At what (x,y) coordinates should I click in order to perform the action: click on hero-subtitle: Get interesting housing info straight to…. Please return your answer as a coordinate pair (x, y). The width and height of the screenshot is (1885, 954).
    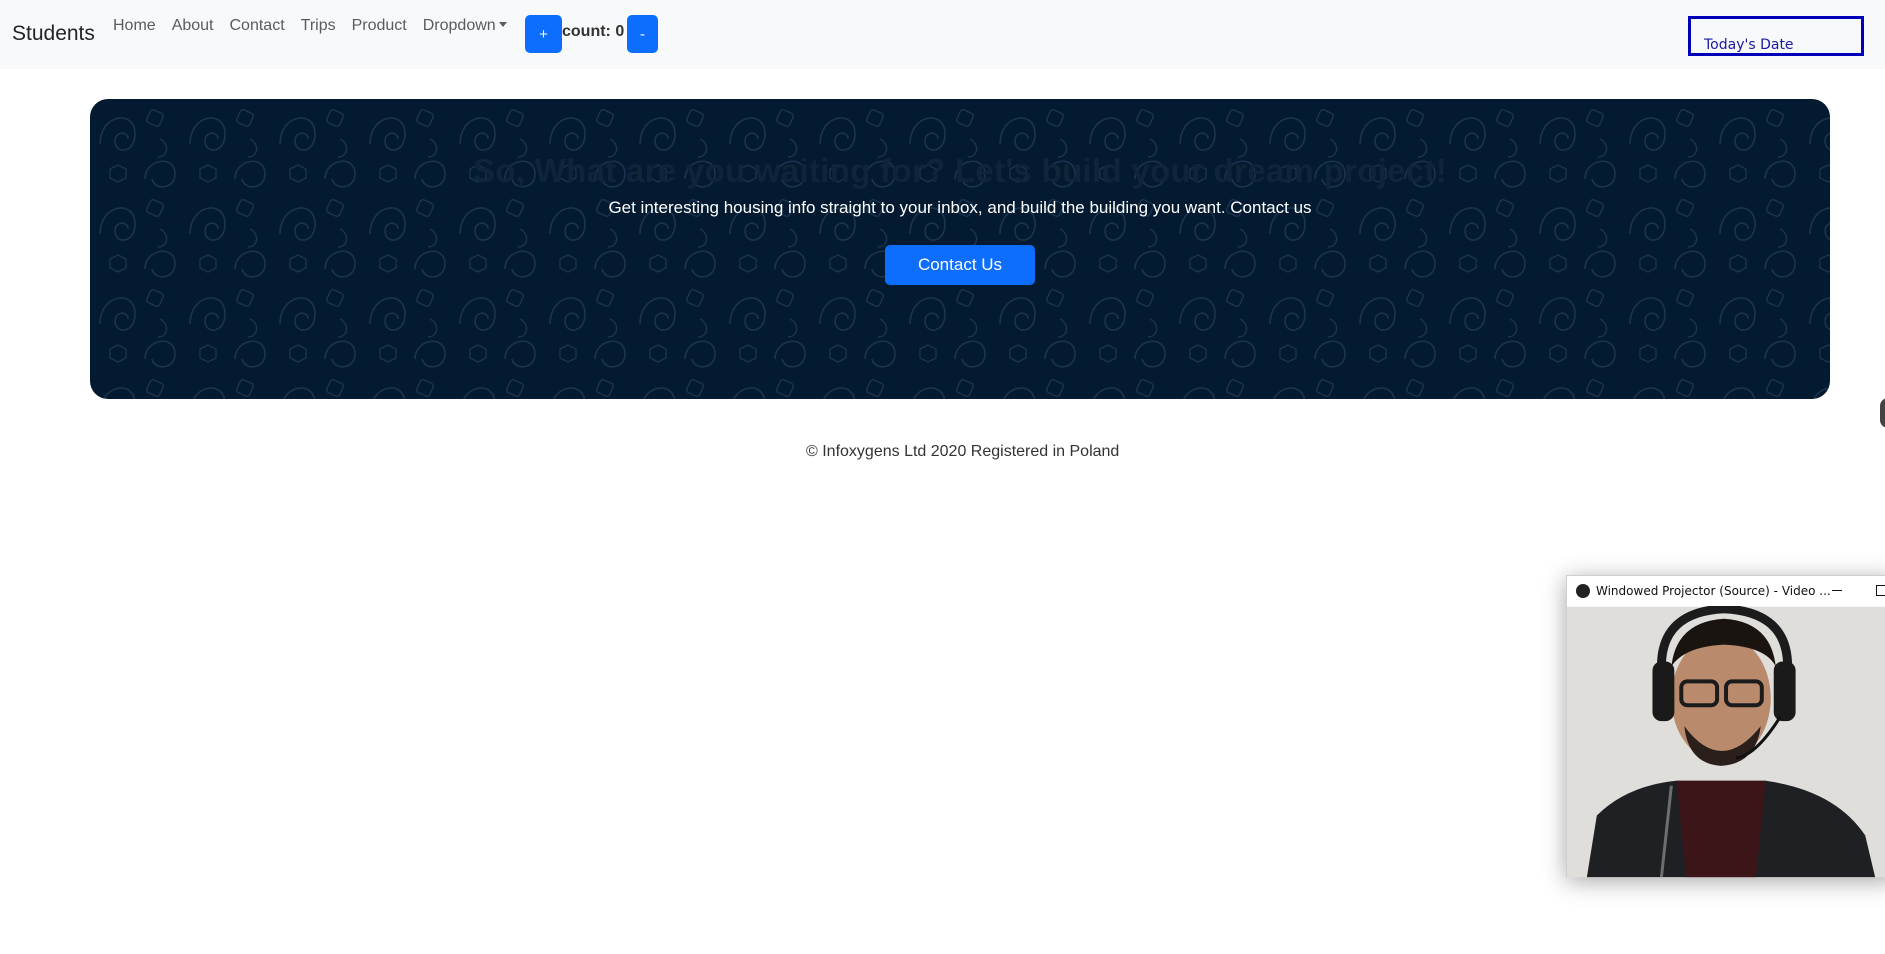
    Looking at the image, I should click on (960, 207).